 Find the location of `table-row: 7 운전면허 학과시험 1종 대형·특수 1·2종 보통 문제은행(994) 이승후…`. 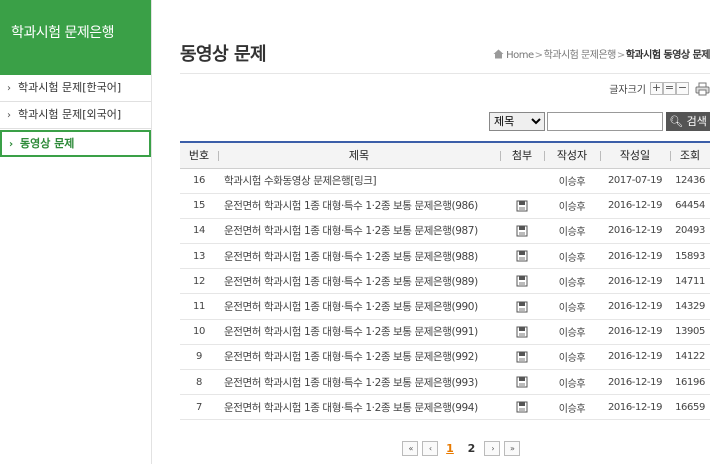

table-row: 7 운전면허 학과시험 1종 대형·특수 1·2종 보통 문제은행(994) 이승후… is located at coordinates (445, 407).